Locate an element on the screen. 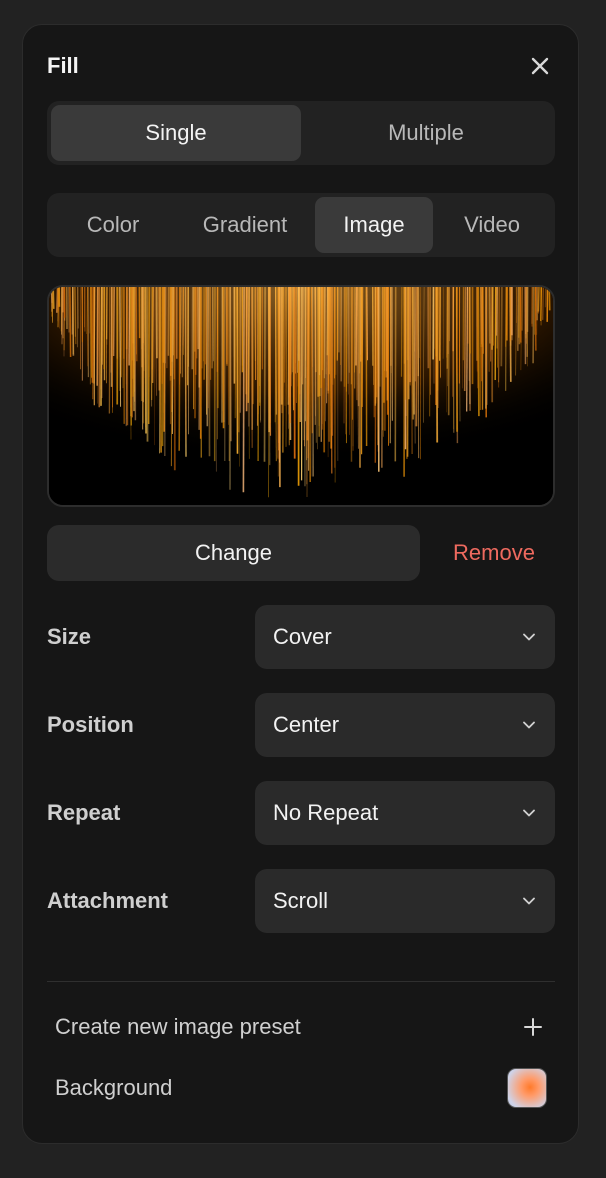 The image size is (606, 1178). attachment-label: Attachment is located at coordinates (108, 900).